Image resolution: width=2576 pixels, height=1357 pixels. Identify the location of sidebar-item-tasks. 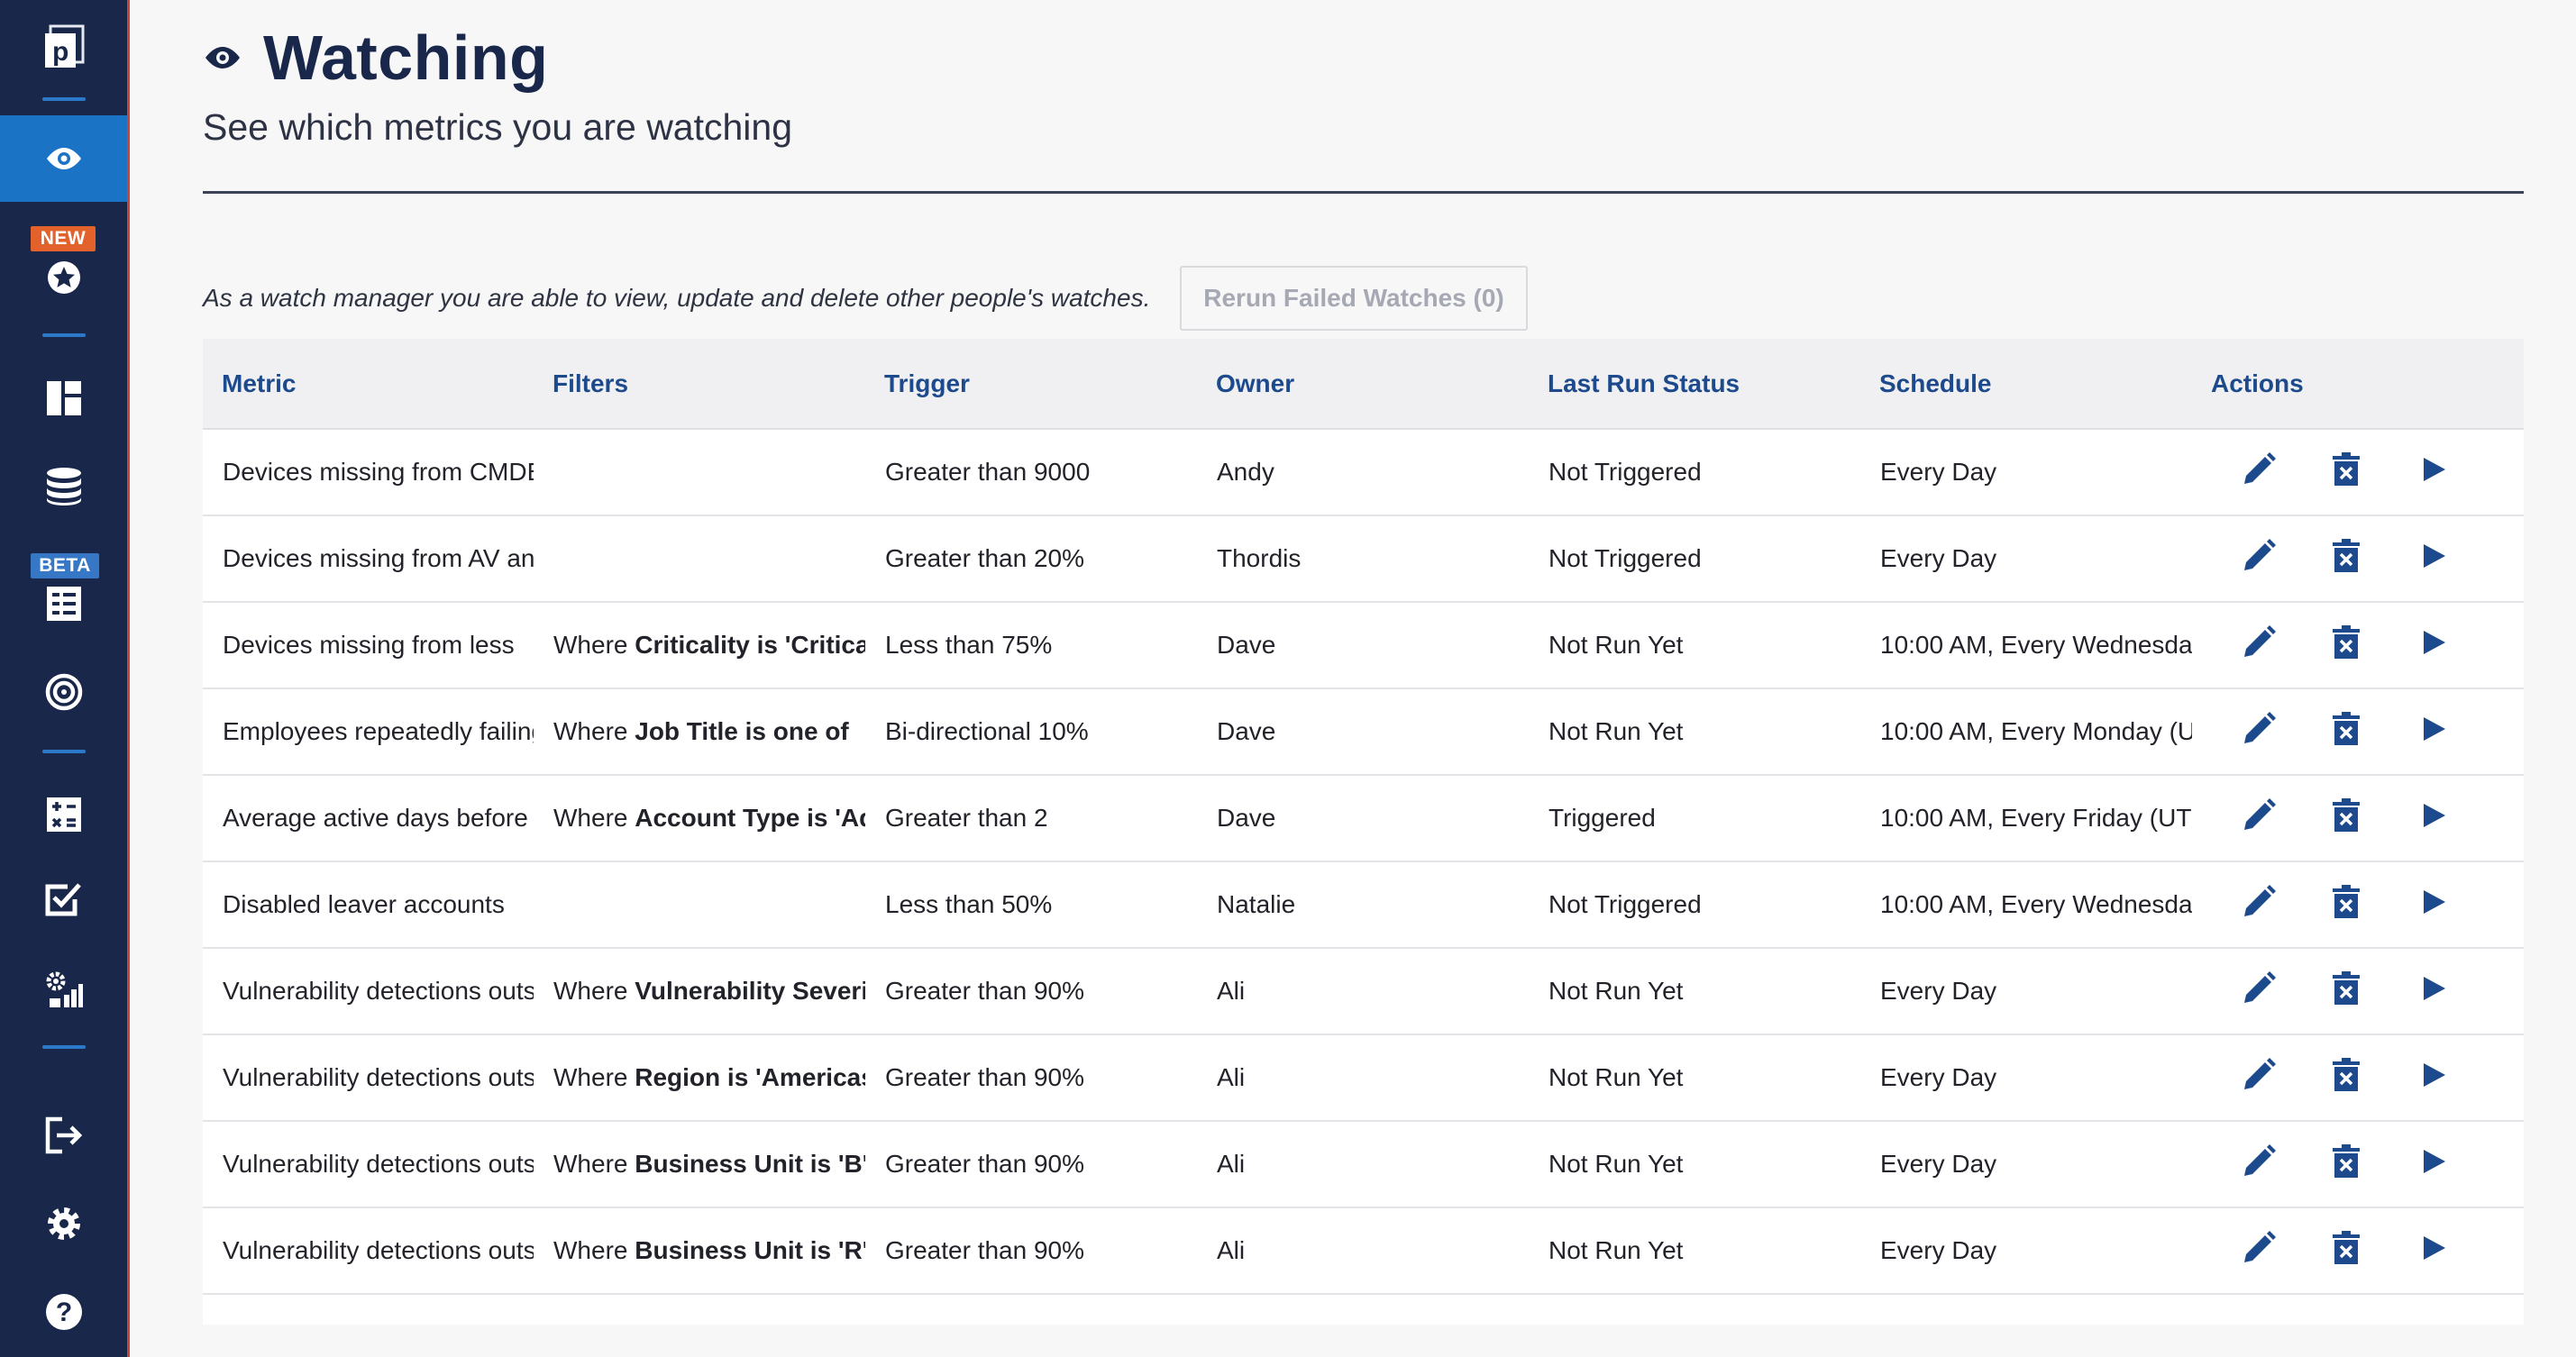
(64, 899).